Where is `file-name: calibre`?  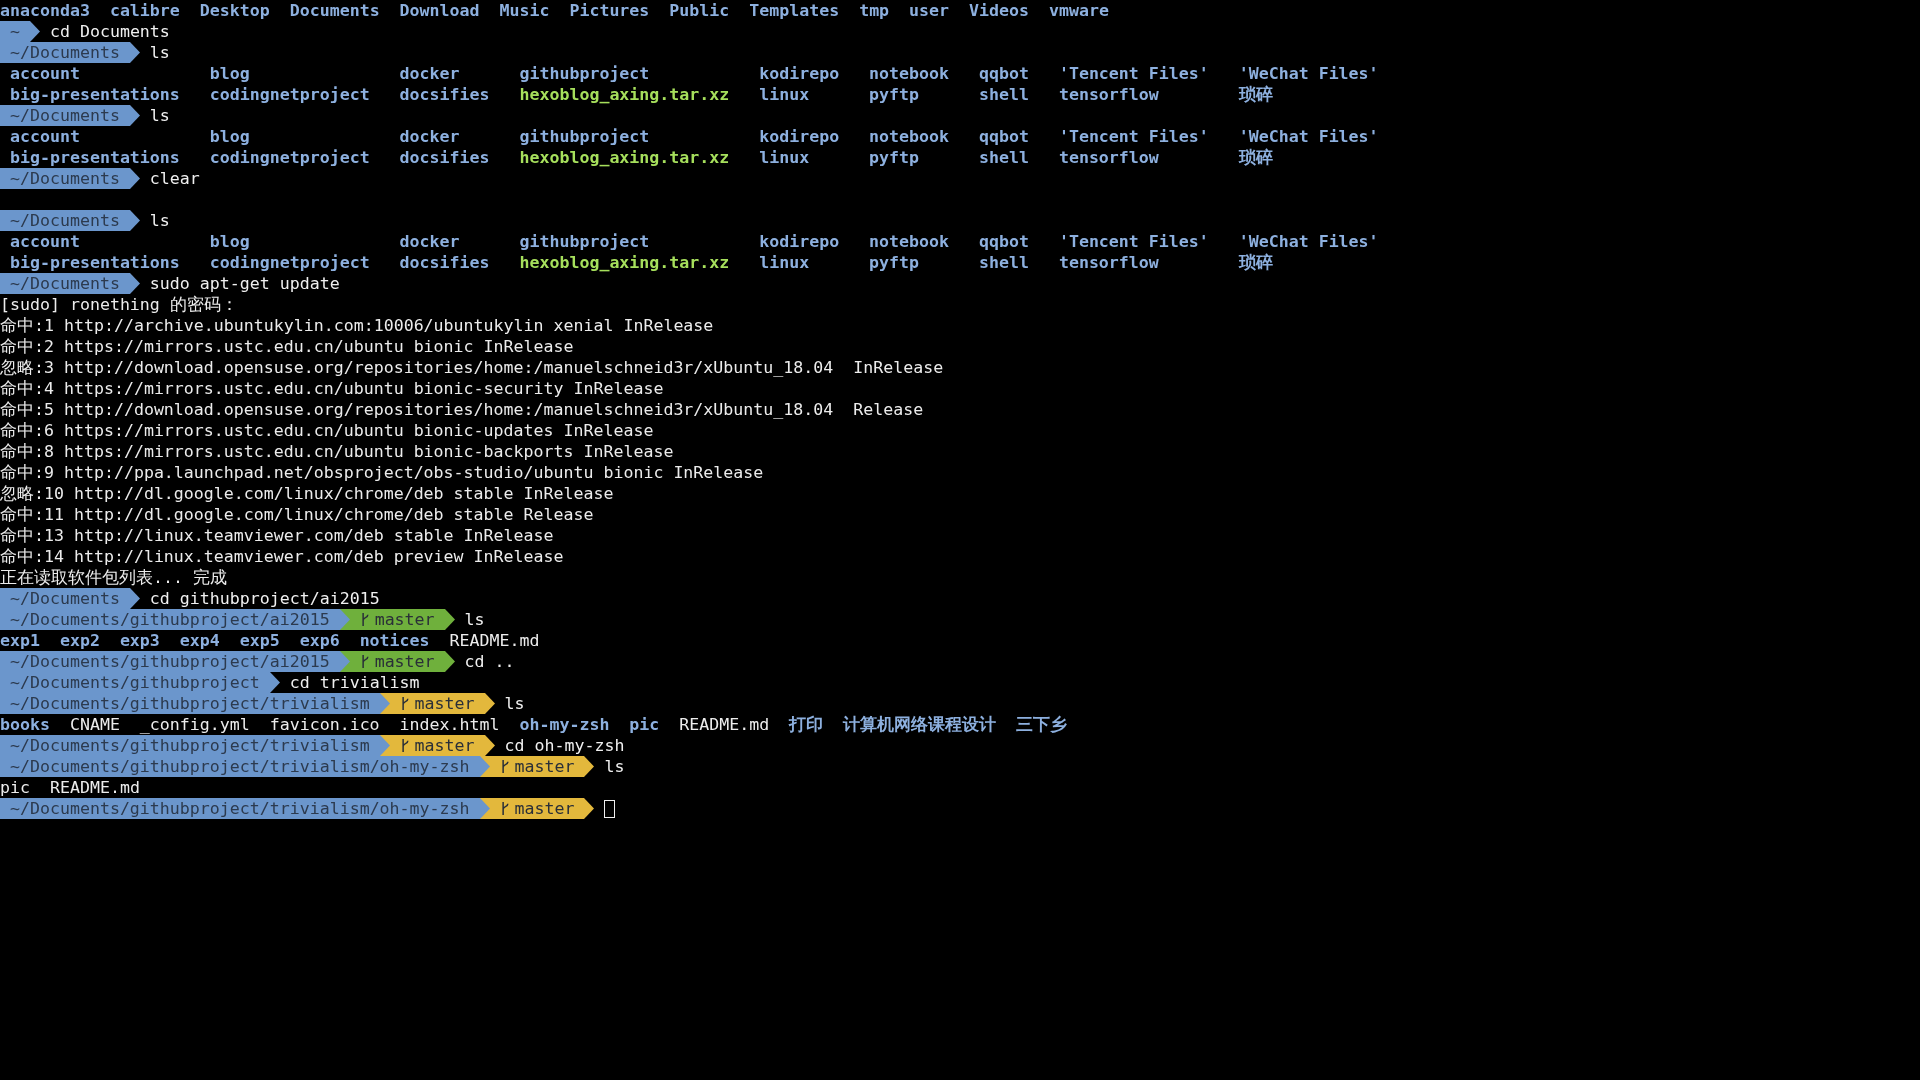
file-name: calibre is located at coordinates (144, 10).